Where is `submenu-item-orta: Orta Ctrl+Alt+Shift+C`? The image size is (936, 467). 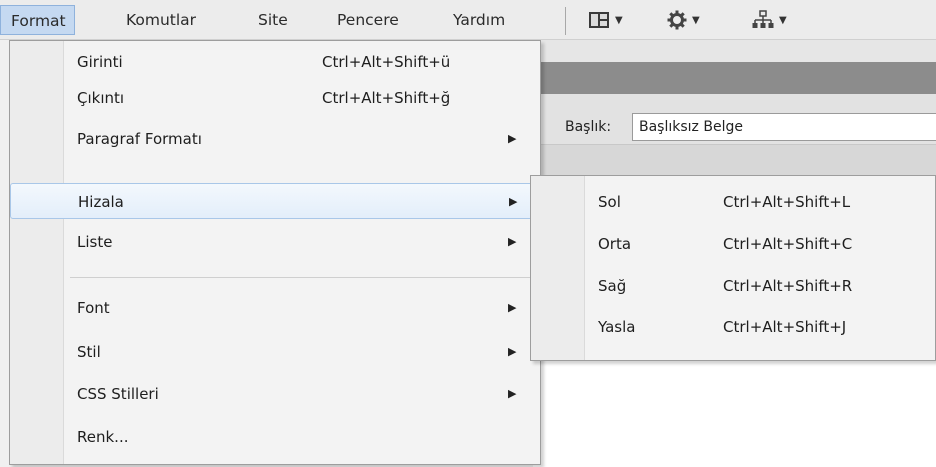 submenu-item-orta: Orta Ctrl+Alt+Shift+C is located at coordinates (733, 244).